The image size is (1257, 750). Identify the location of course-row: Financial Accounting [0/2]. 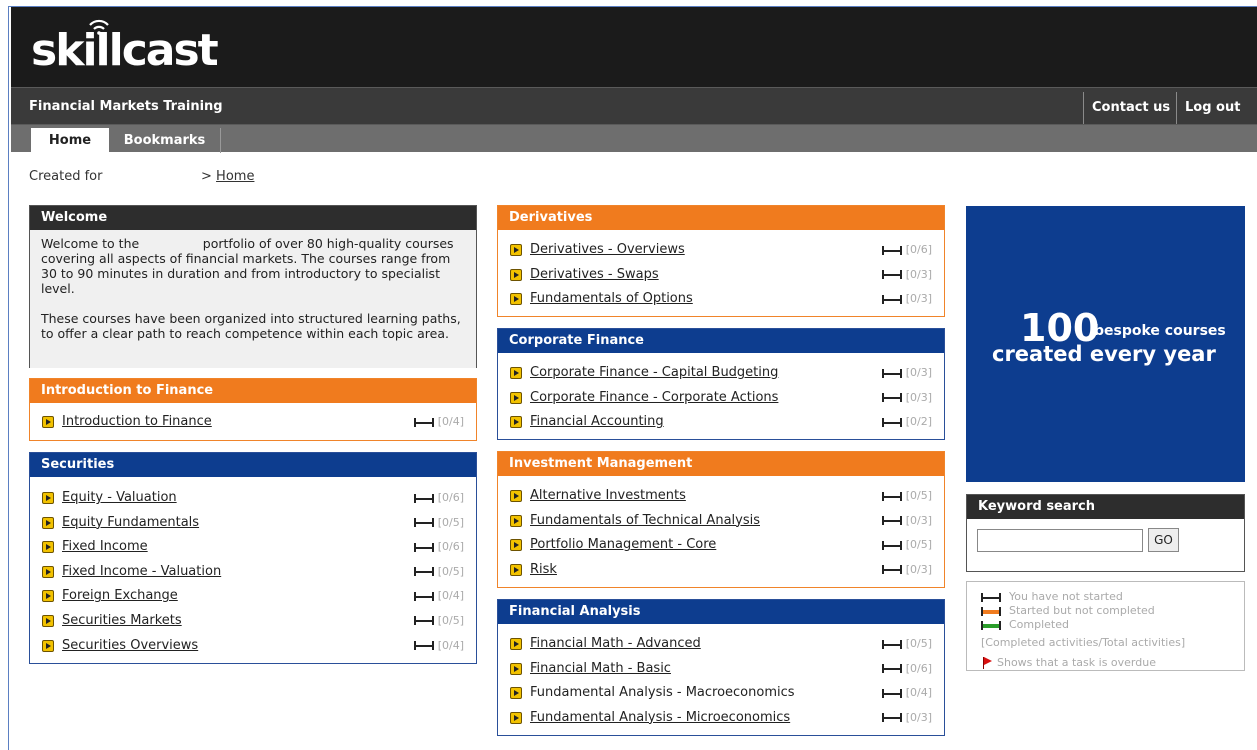
(721, 421).